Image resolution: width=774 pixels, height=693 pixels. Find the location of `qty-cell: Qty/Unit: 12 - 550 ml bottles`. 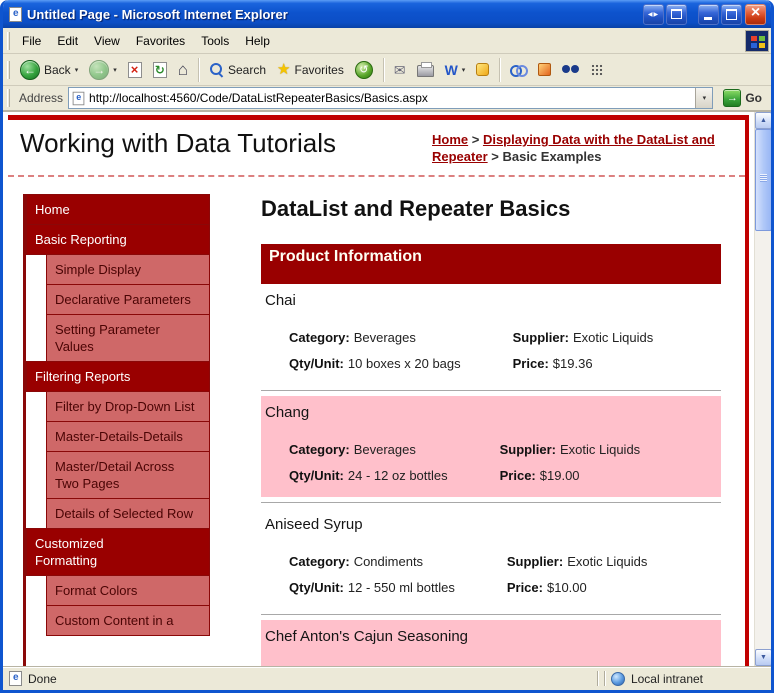

qty-cell: Qty/Unit: 12 - 550 ml bottles is located at coordinates (372, 587).